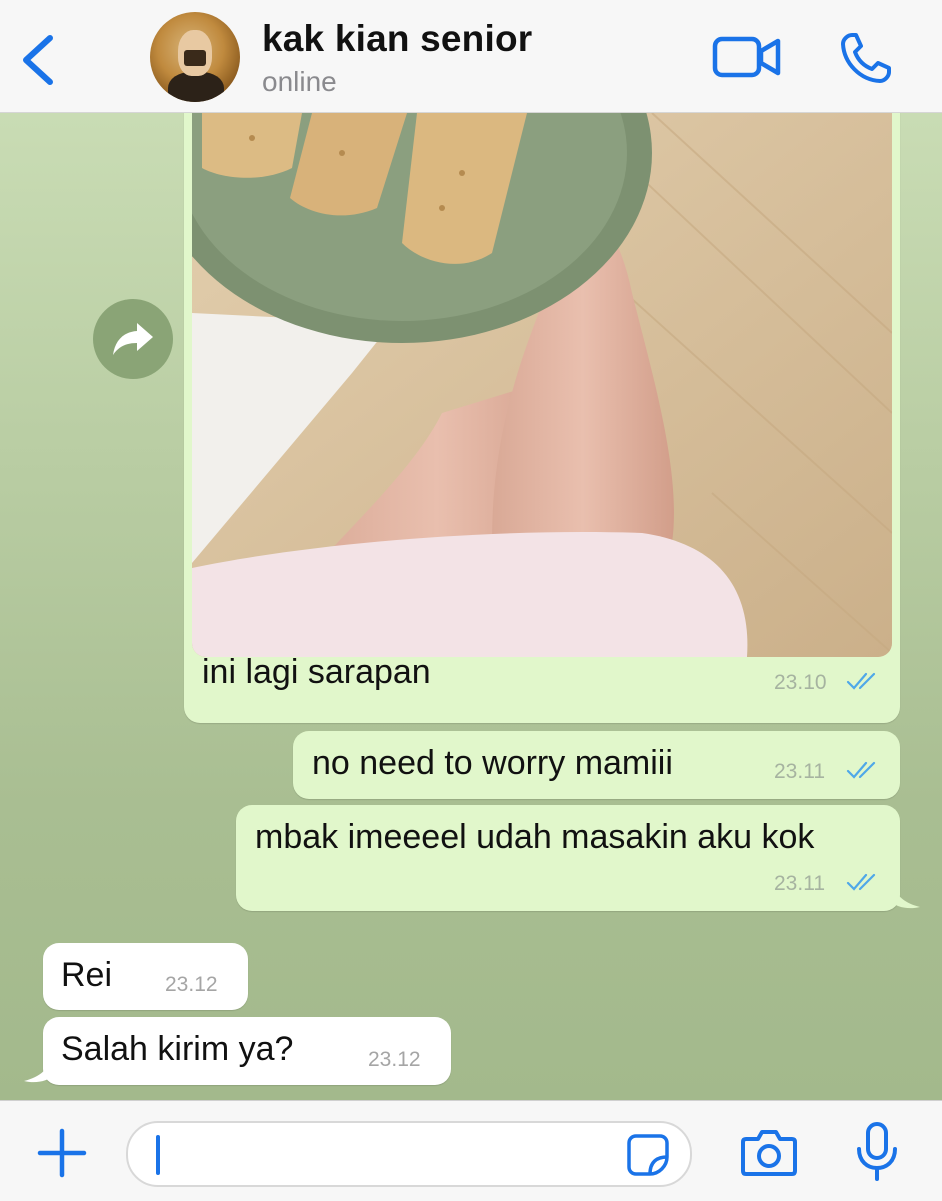 Image resolution: width=942 pixels, height=1201 pixels. I want to click on attach-button, so click(62, 1153).